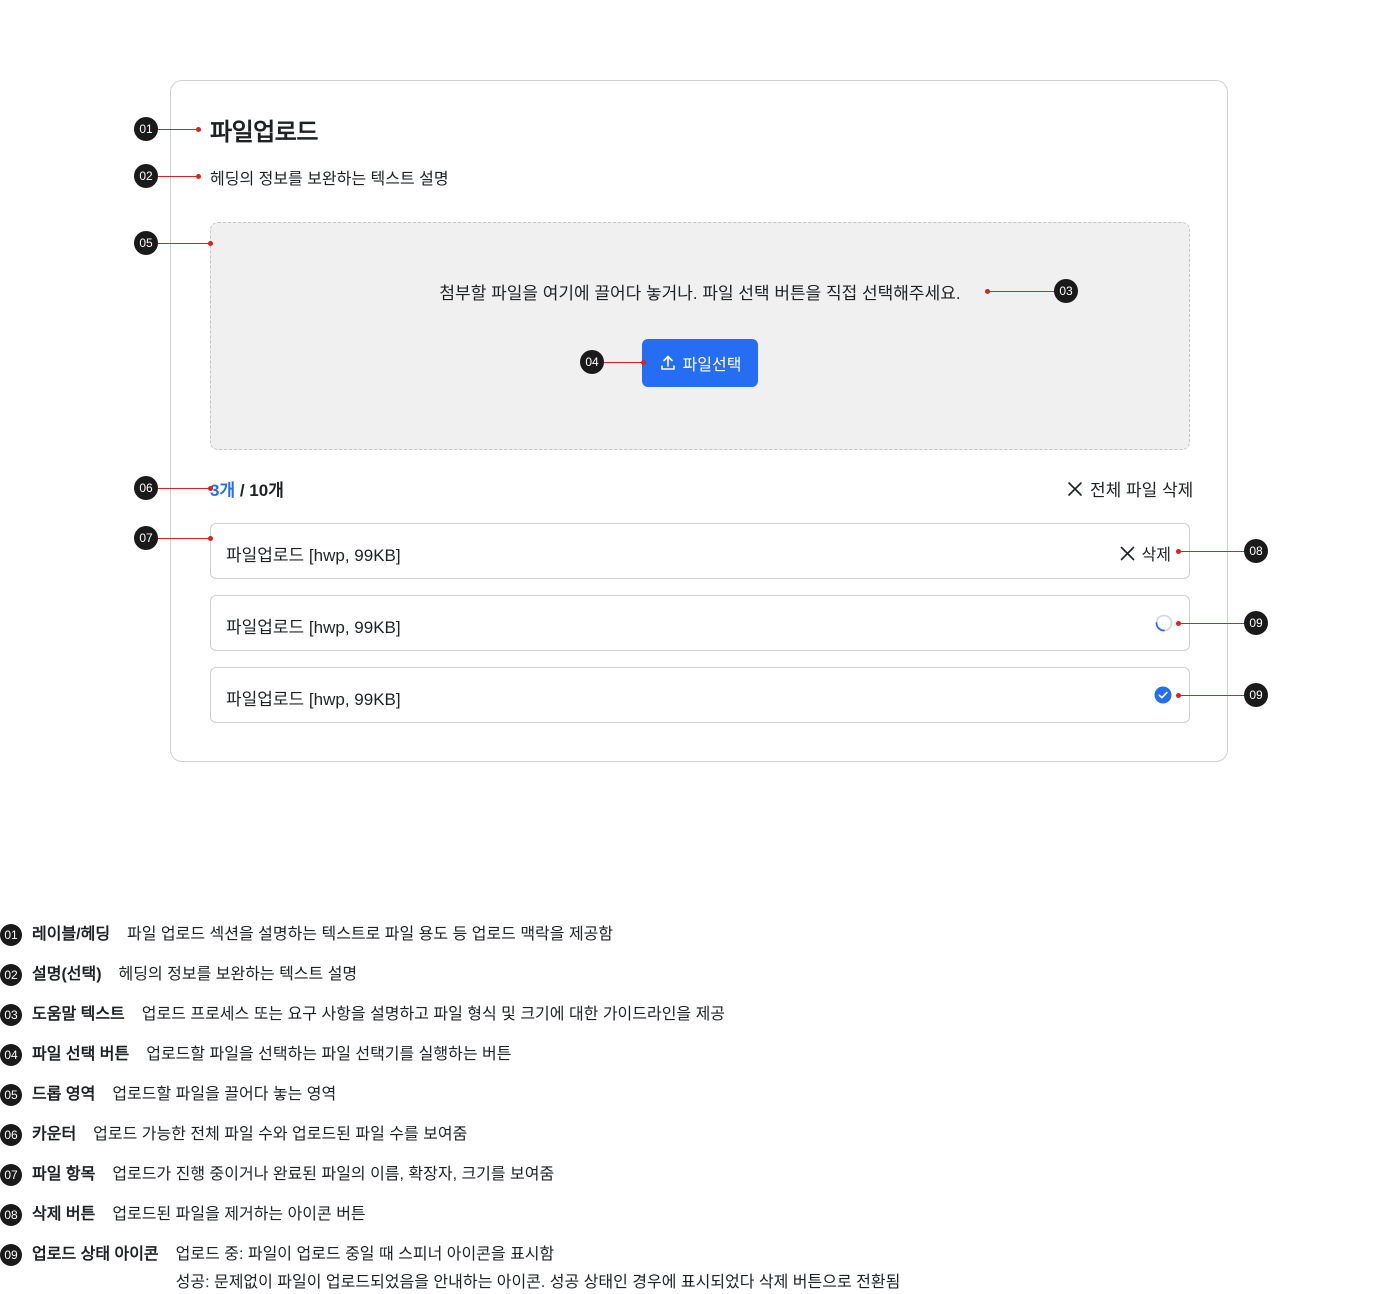 This screenshot has width=1400, height=1294. I want to click on legend-badge: 03, so click(11, 1015).